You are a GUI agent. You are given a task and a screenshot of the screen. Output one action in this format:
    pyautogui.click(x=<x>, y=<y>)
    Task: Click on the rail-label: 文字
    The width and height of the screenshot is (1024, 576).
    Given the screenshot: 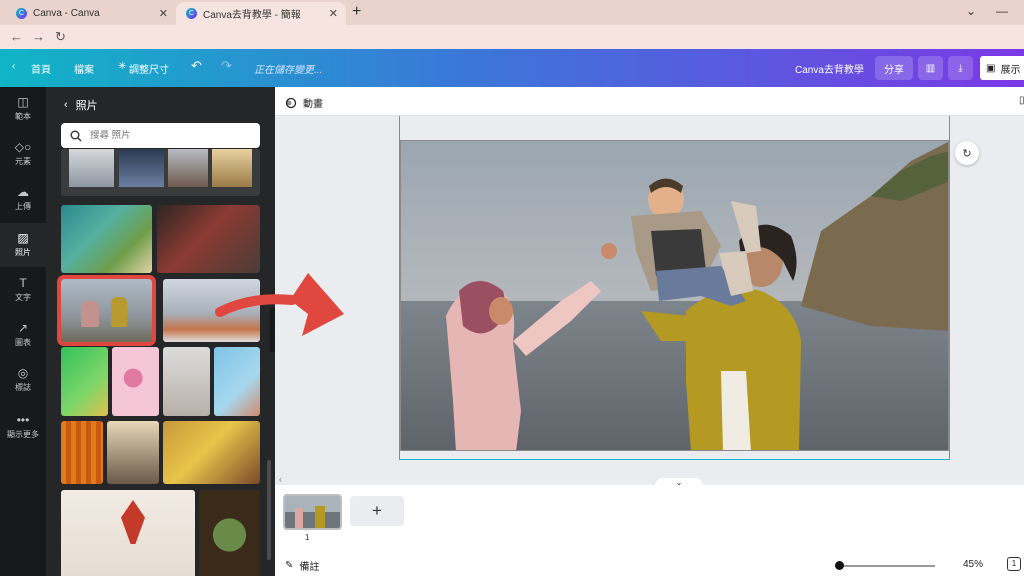 What is the action you would take?
    pyautogui.click(x=23, y=297)
    